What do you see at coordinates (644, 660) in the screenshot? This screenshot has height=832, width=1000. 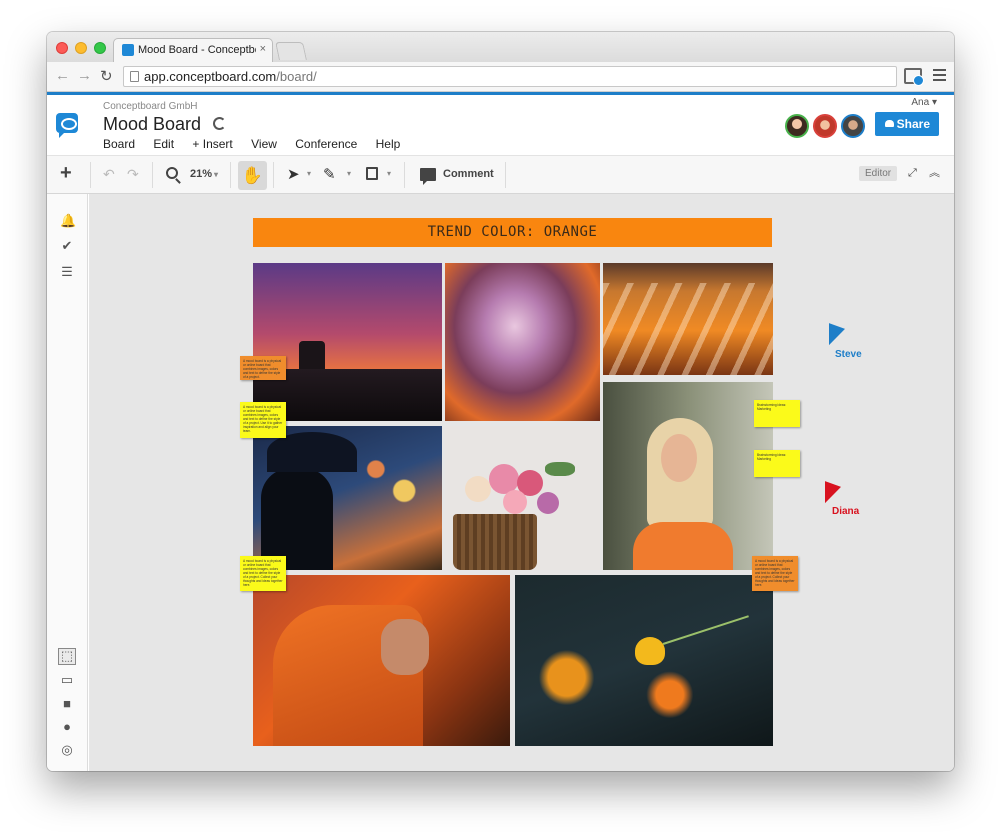 I see `yellow-flower-photo` at bounding box center [644, 660].